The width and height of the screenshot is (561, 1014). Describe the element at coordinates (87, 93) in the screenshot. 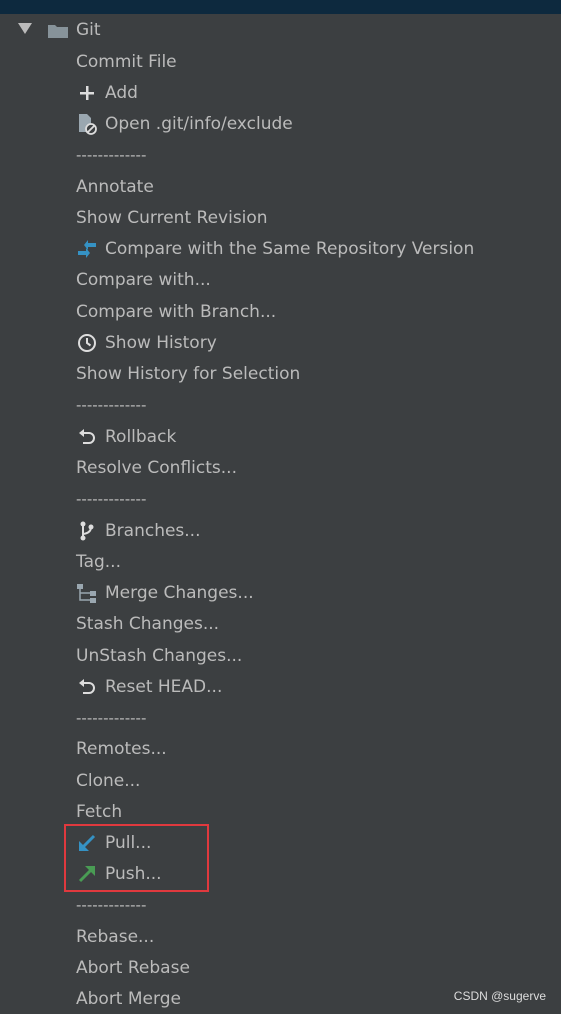

I see `plus-icon` at that location.